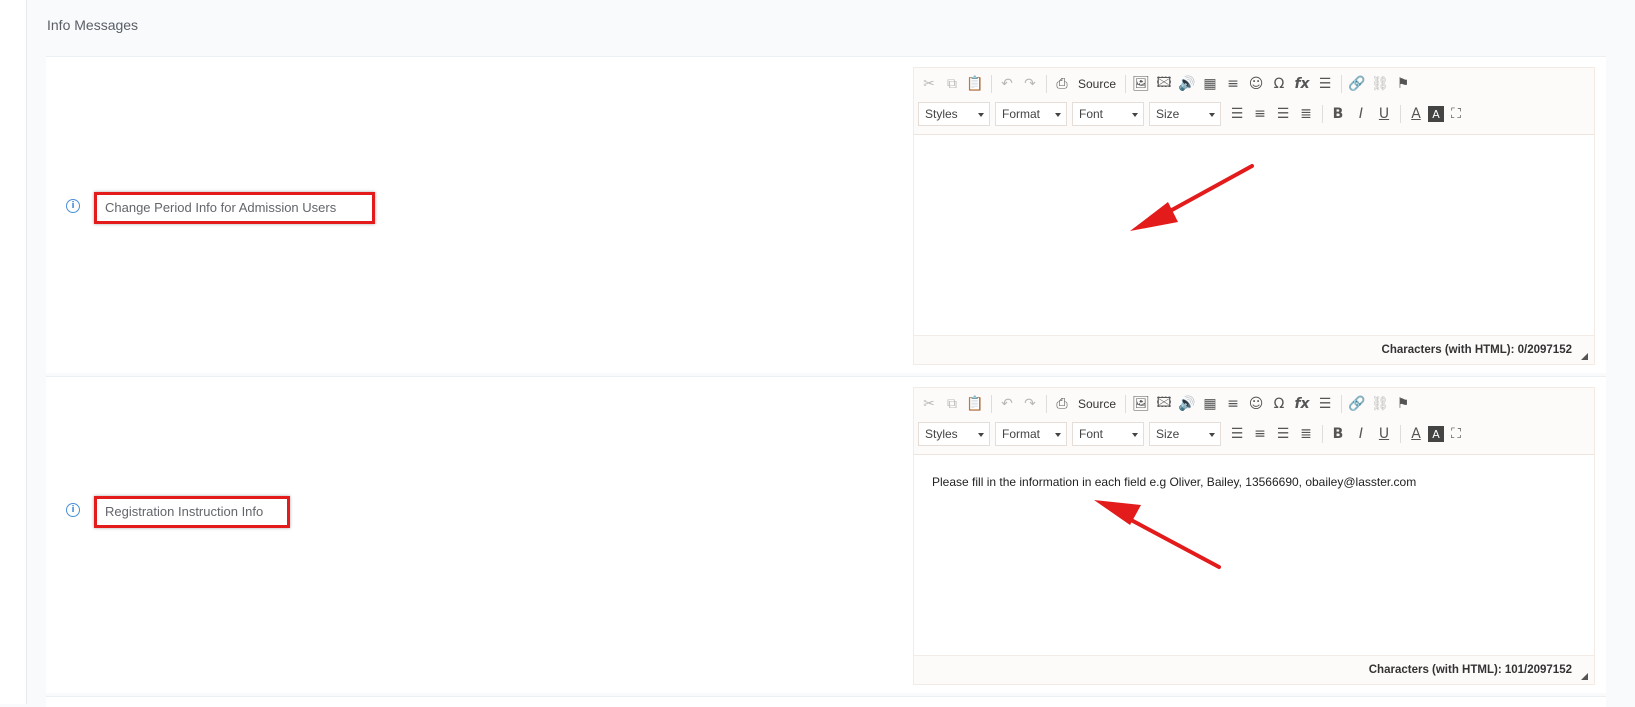 The height and width of the screenshot is (707, 1635). I want to click on font-dropdown-label: Font, so click(1091, 434).